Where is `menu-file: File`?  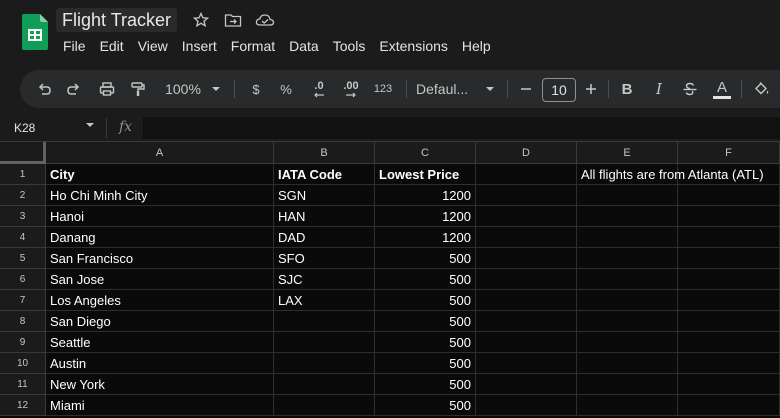 menu-file: File is located at coordinates (74, 46).